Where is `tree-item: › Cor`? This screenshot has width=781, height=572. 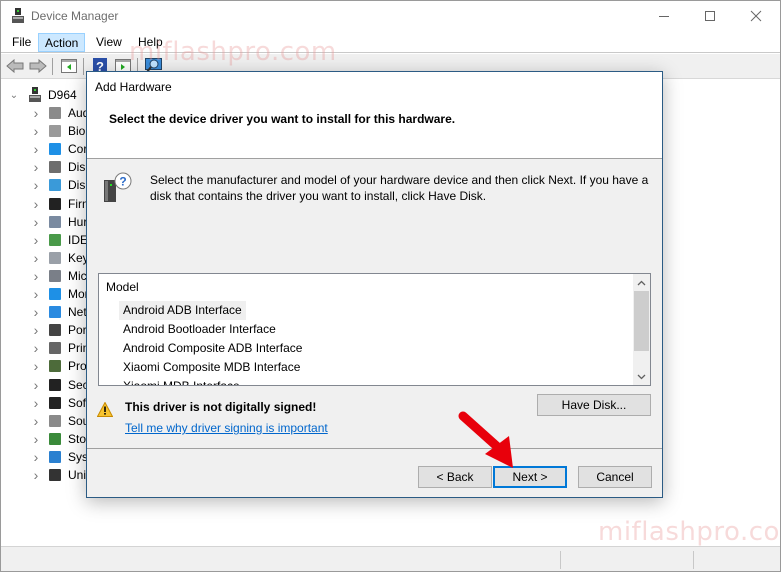 tree-item: › Cor is located at coordinates (58, 149).